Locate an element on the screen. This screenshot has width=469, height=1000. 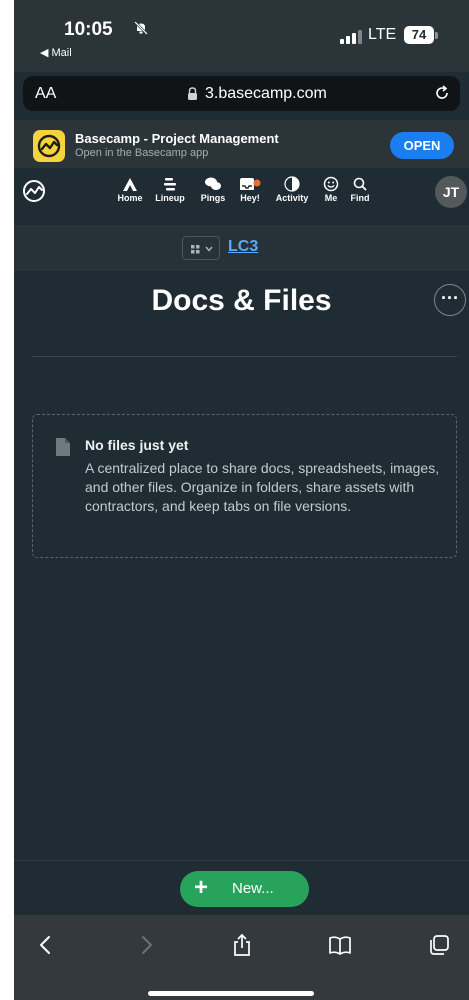
reload-icon is located at coordinates (442, 93).